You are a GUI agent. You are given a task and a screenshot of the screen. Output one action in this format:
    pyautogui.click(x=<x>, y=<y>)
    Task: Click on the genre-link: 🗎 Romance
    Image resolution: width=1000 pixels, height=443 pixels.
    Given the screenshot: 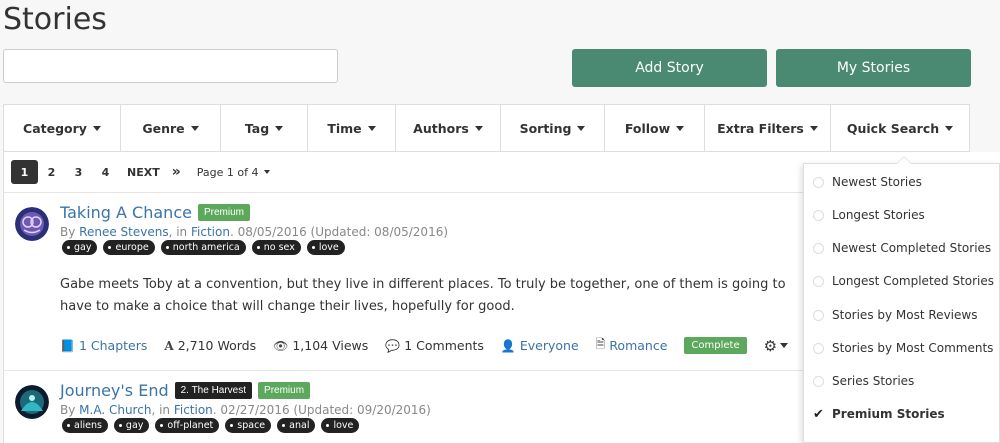 What is the action you would take?
    pyautogui.click(x=632, y=345)
    